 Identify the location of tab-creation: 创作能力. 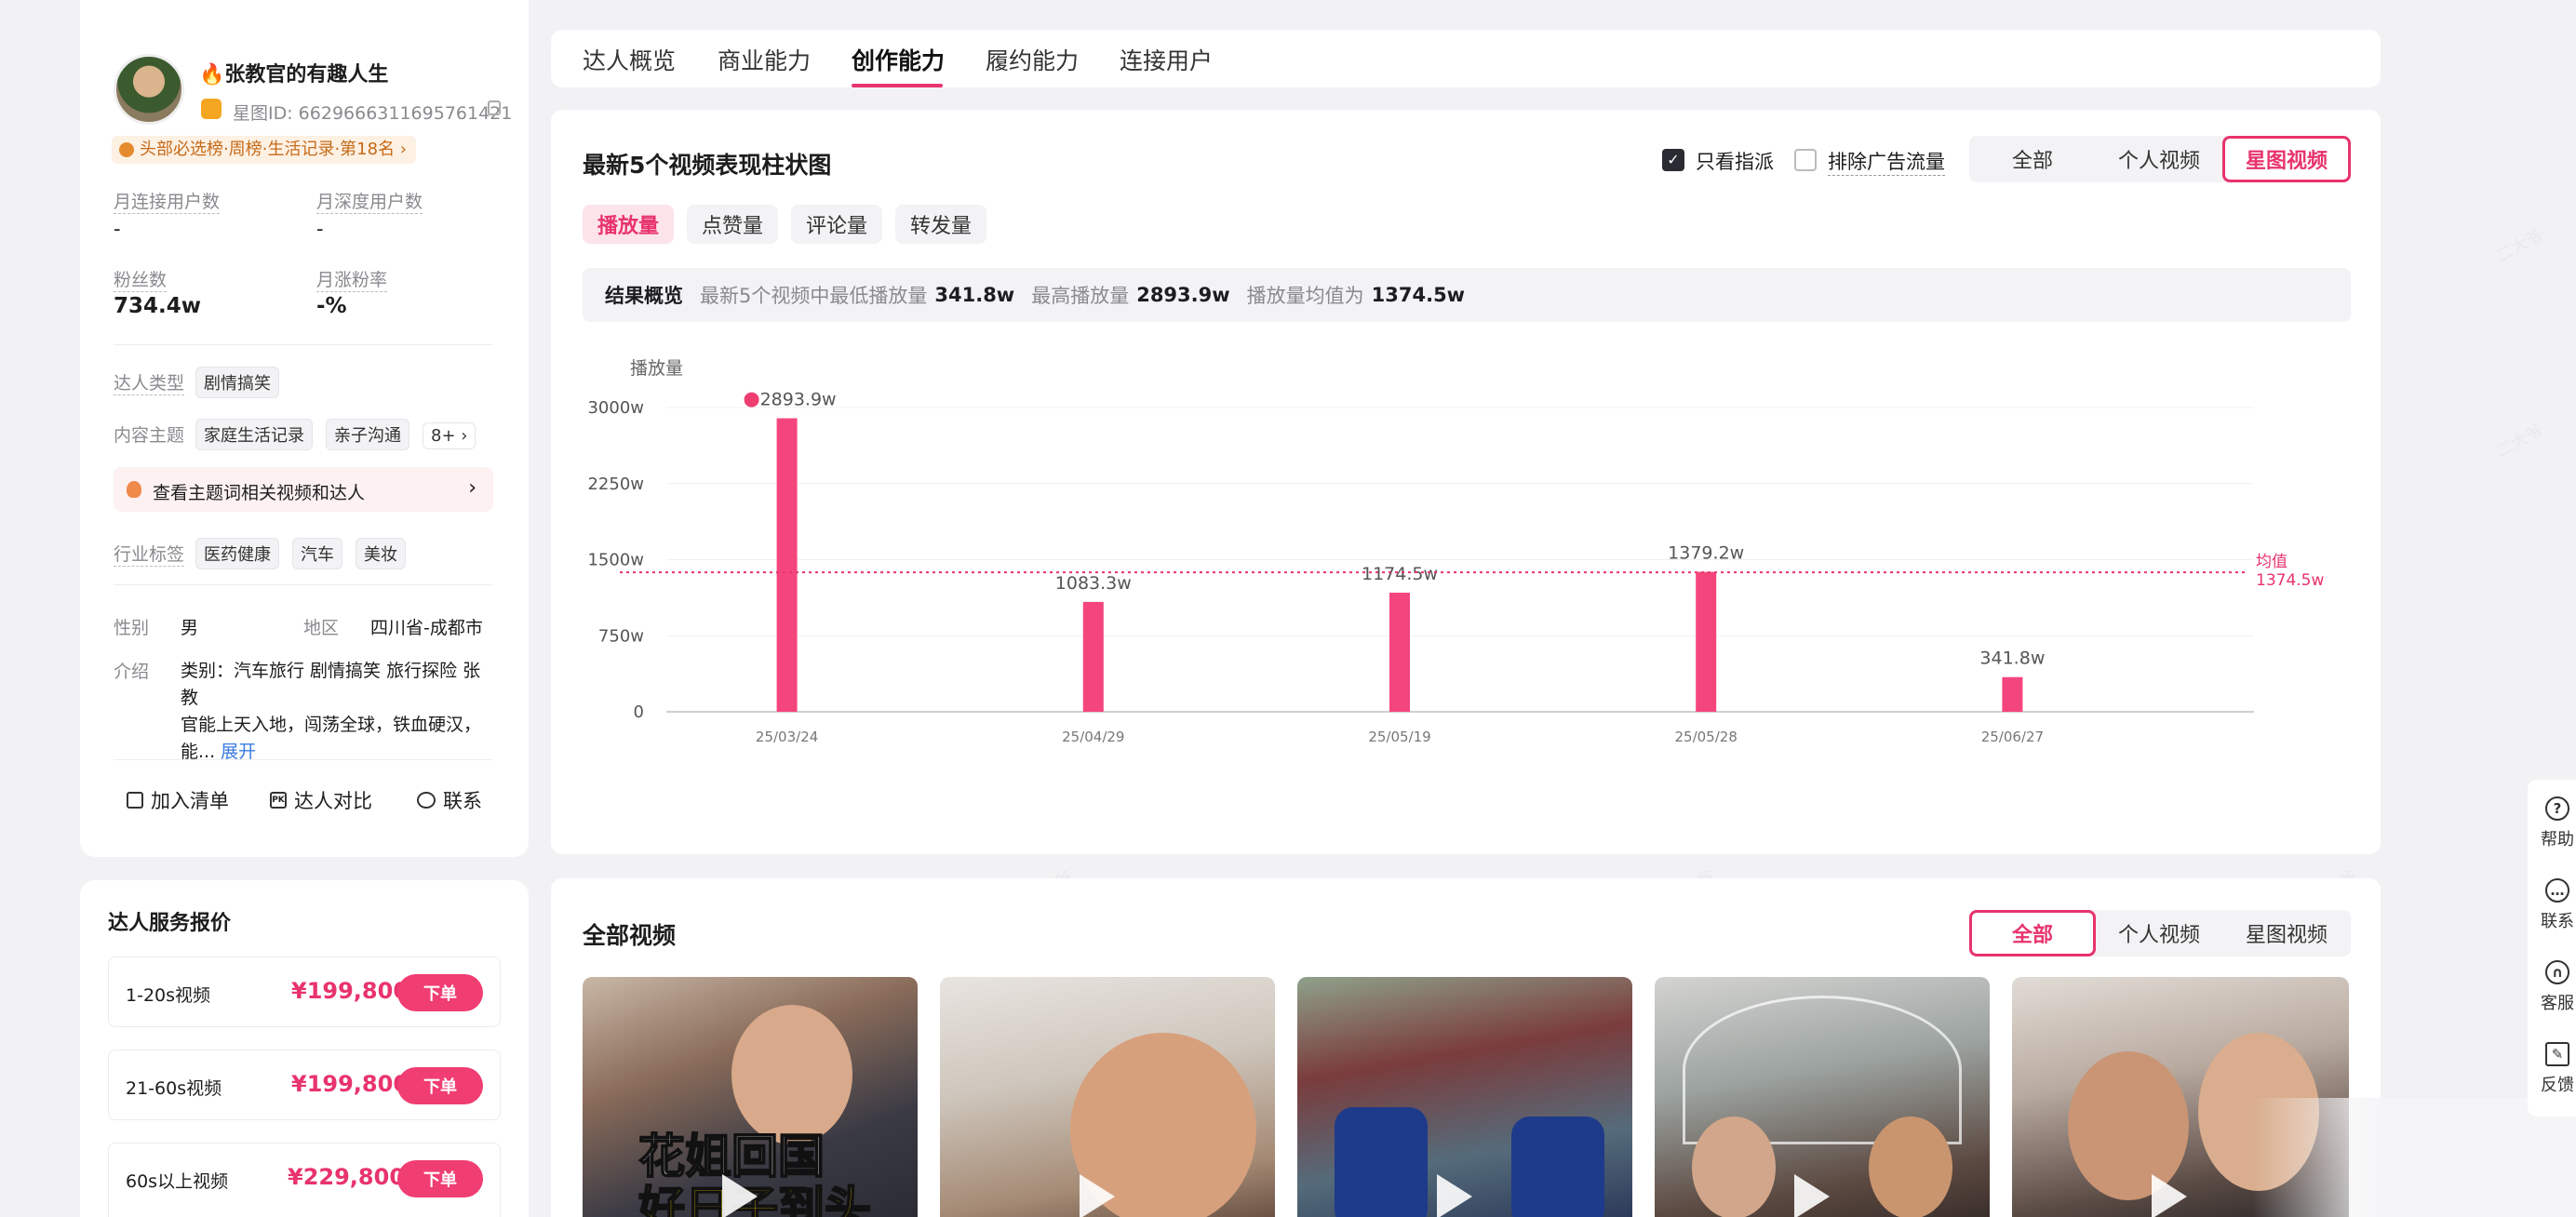
(898, 59).